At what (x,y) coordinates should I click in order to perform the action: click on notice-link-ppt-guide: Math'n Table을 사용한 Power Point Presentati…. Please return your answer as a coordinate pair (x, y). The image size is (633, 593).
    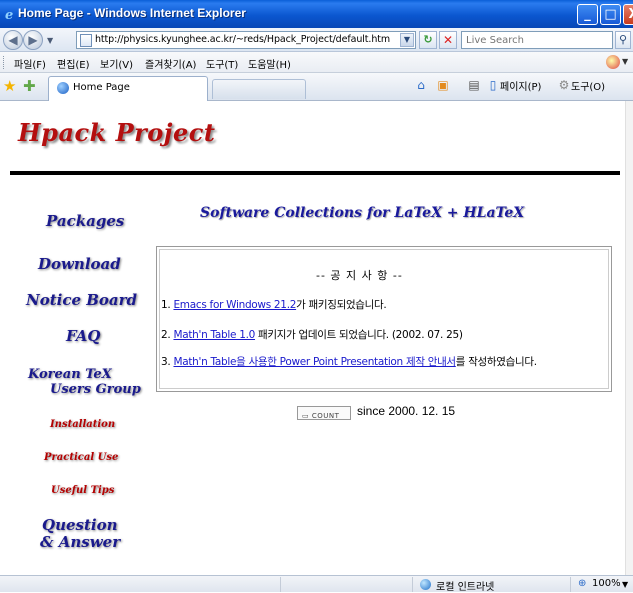
    Looking at the image, I should click on (314, 362).